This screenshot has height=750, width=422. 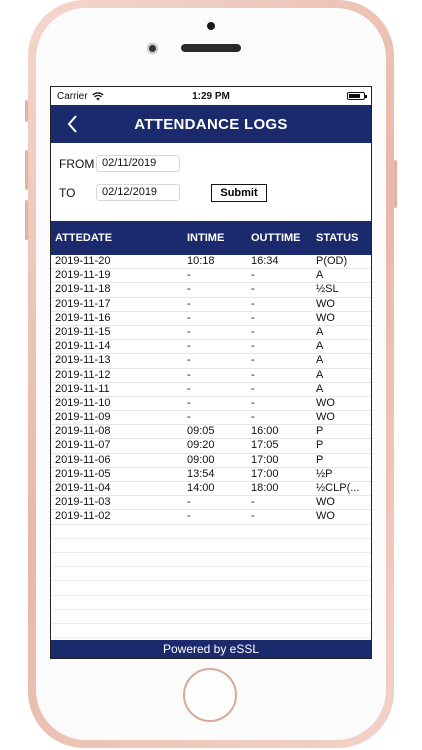 I want to click on cell-outtime: 17:00, so click(x=265, y=459).